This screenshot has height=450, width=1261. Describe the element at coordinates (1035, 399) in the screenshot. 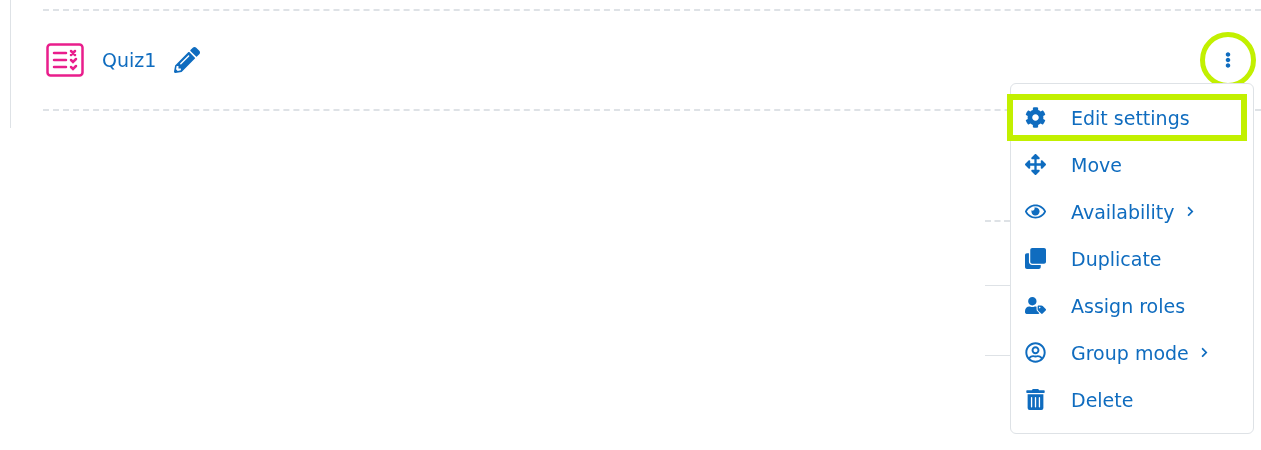

I see `trash-icon` at that location.